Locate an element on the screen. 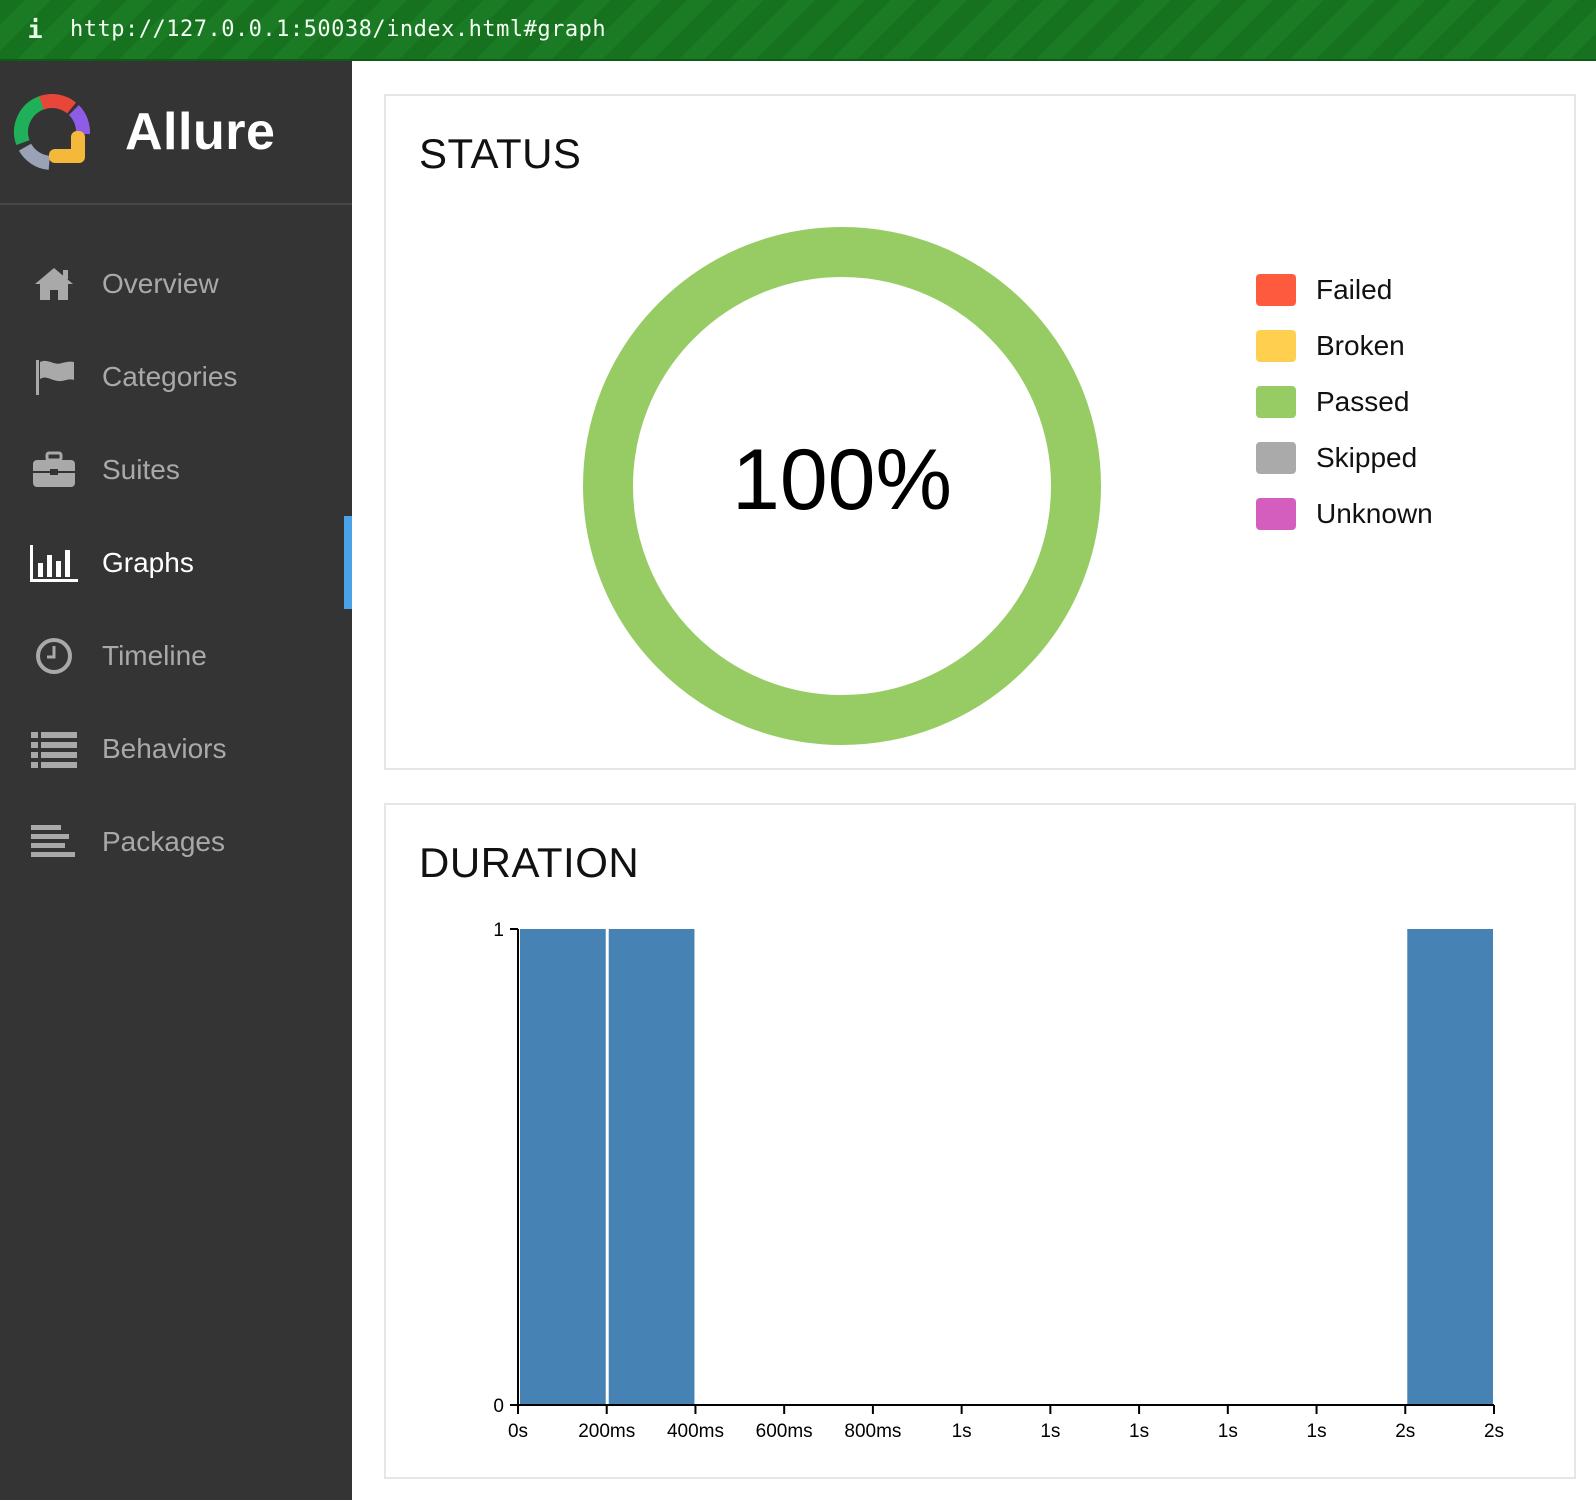  bar-chart-icon is located at coordinates (54, 563).